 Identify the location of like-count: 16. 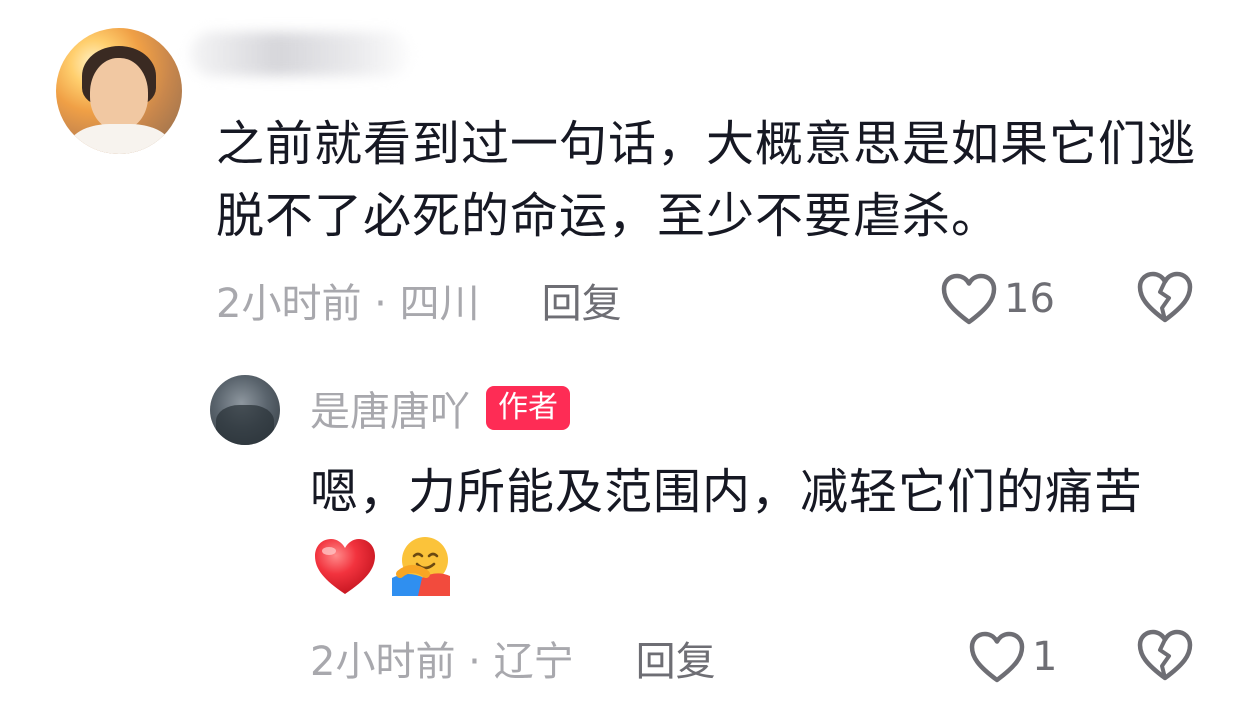
(1029, 299).